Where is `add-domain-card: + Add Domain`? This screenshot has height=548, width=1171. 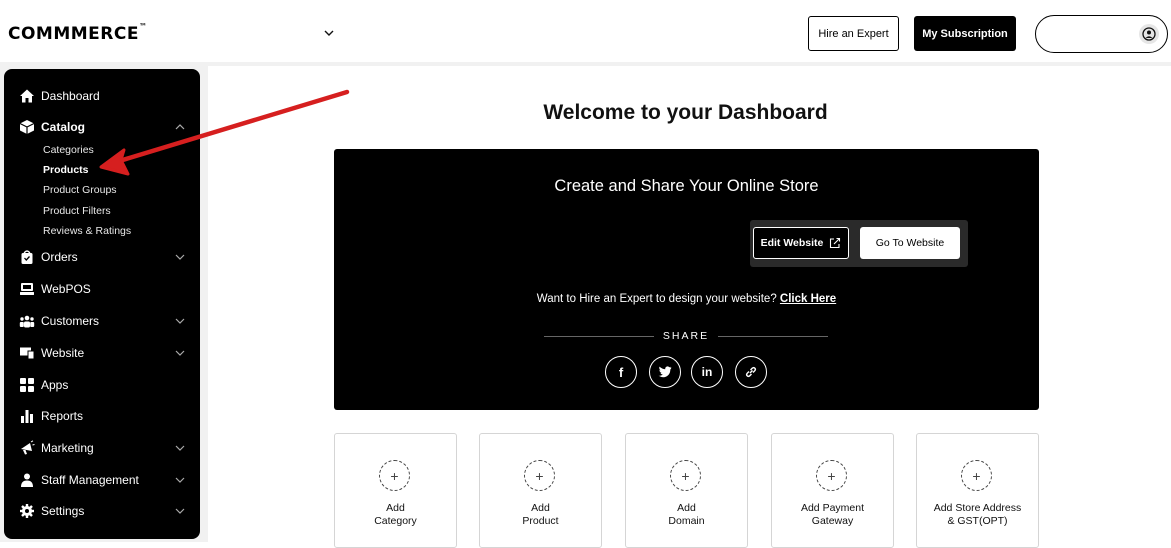 add-domain-card: + Add Domain is located at coordinates (686, 490).